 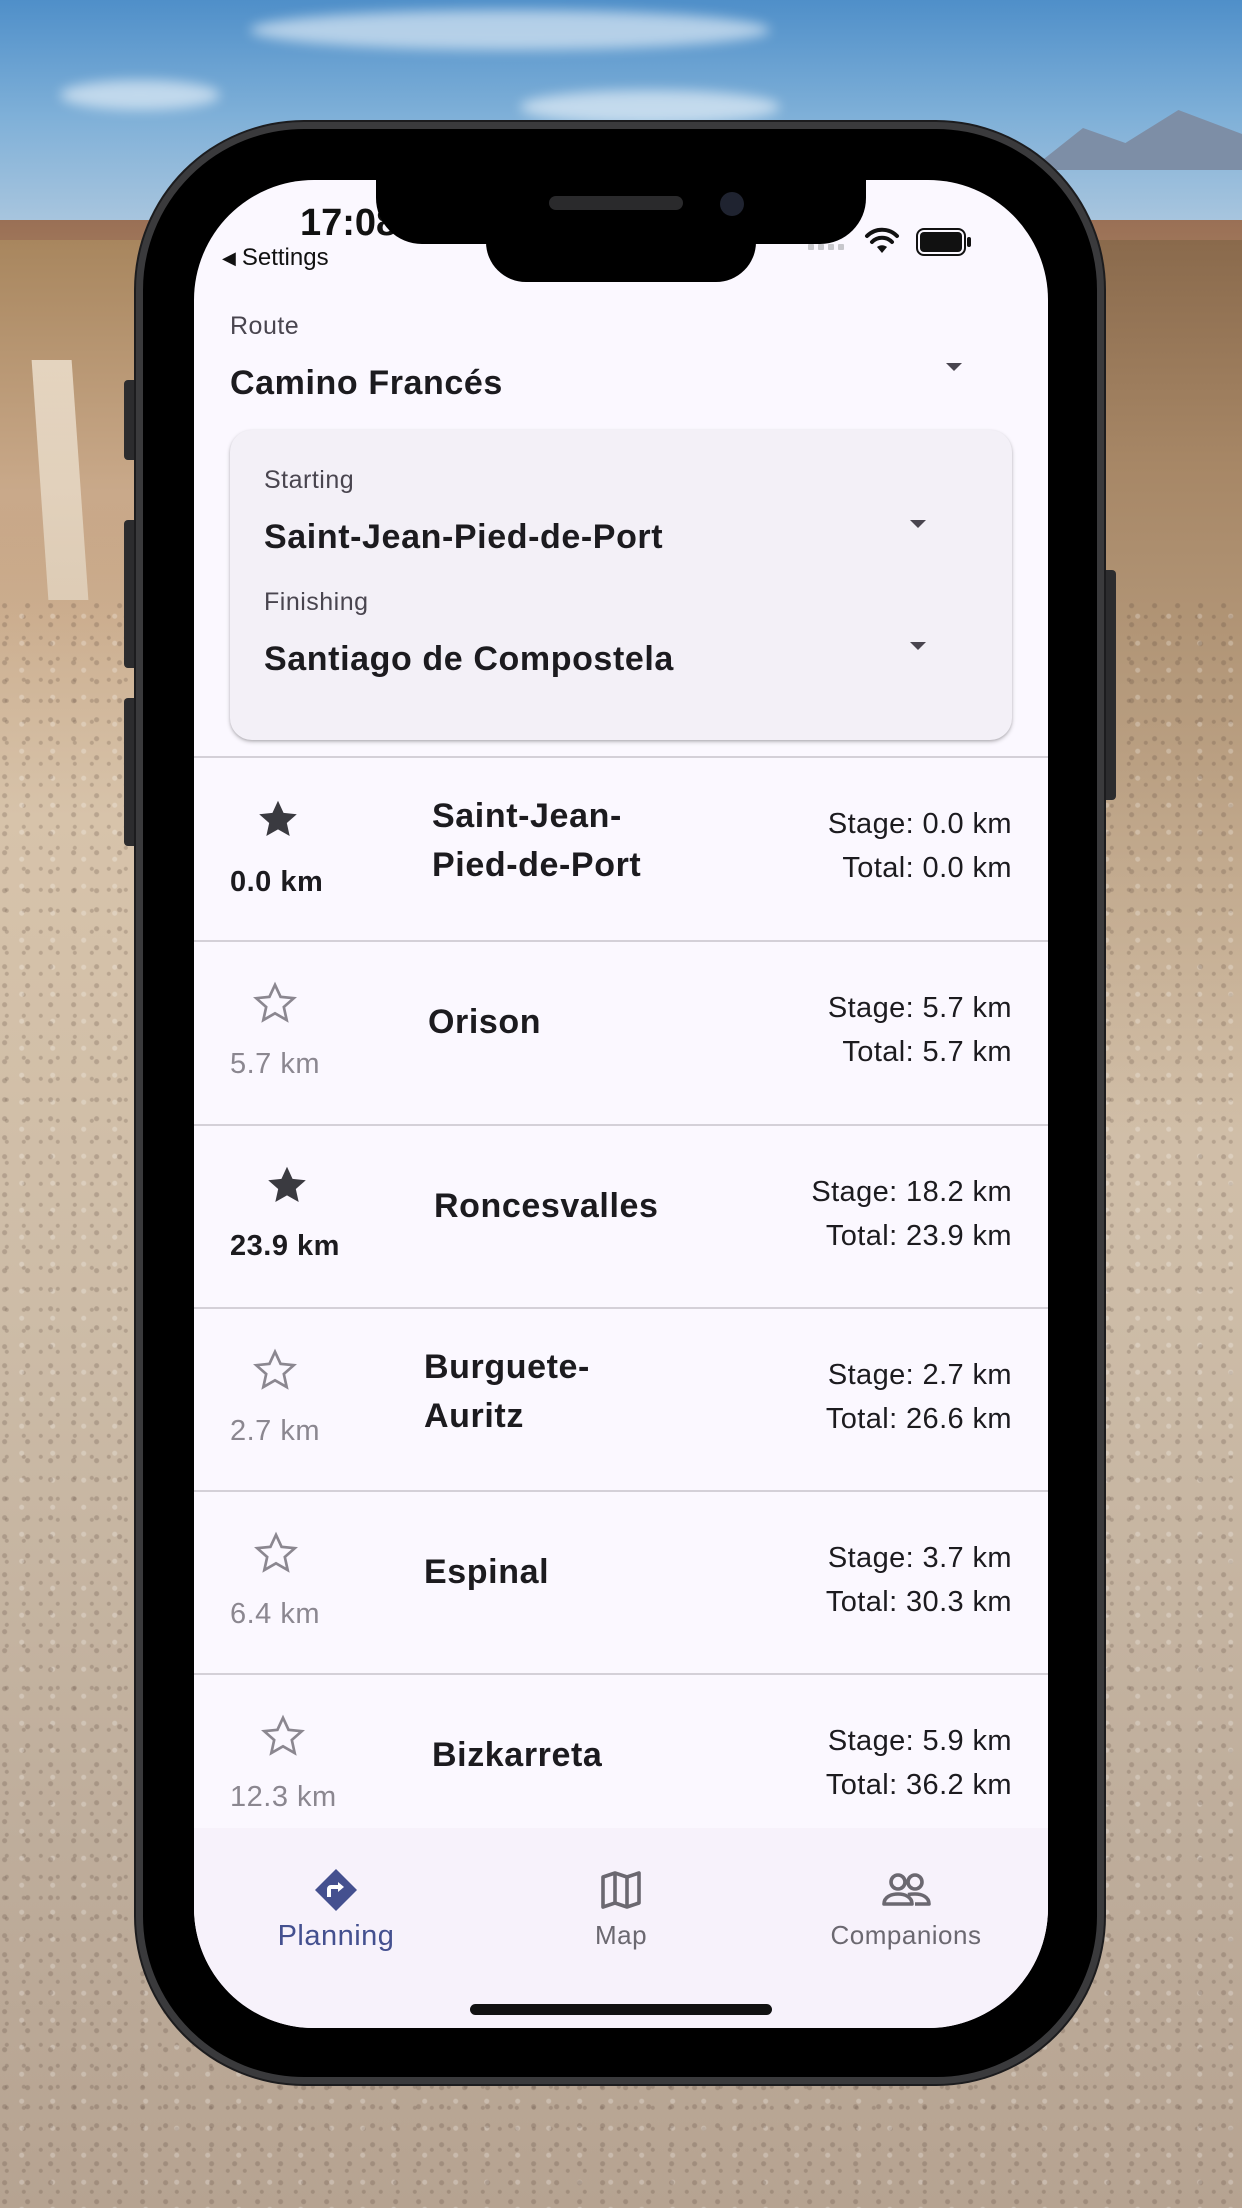 What do you see at coordinates (927, 1052) in the screenshot?
I see `stop-total-distance: Total: 5.7 km` at bounding box center [927, 1052].